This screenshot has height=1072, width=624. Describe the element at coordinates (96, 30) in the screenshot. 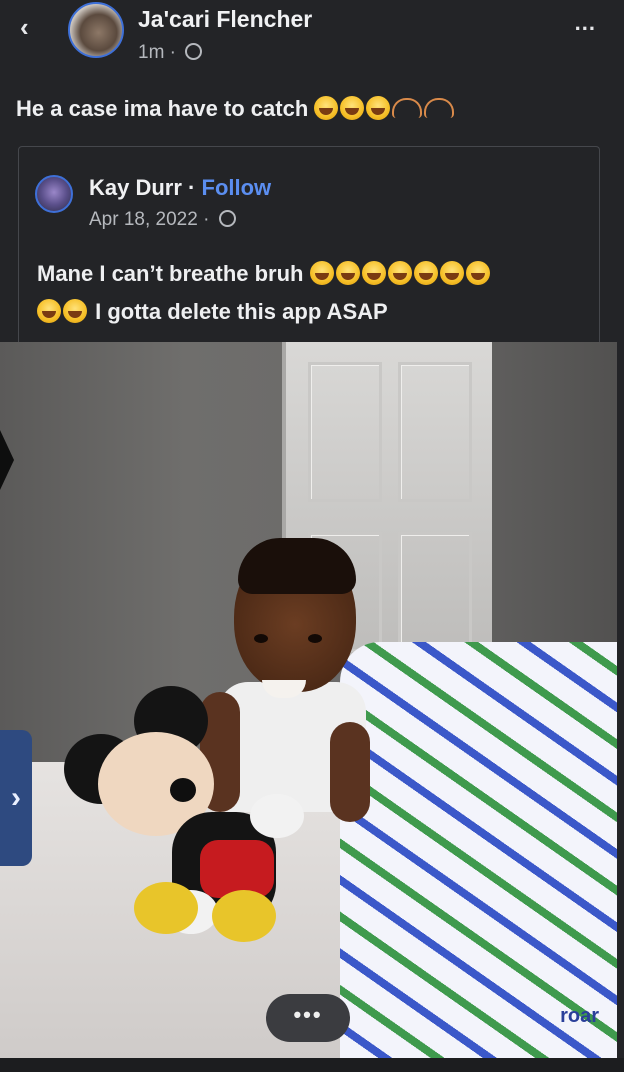

I see `author-avatar` at that location.